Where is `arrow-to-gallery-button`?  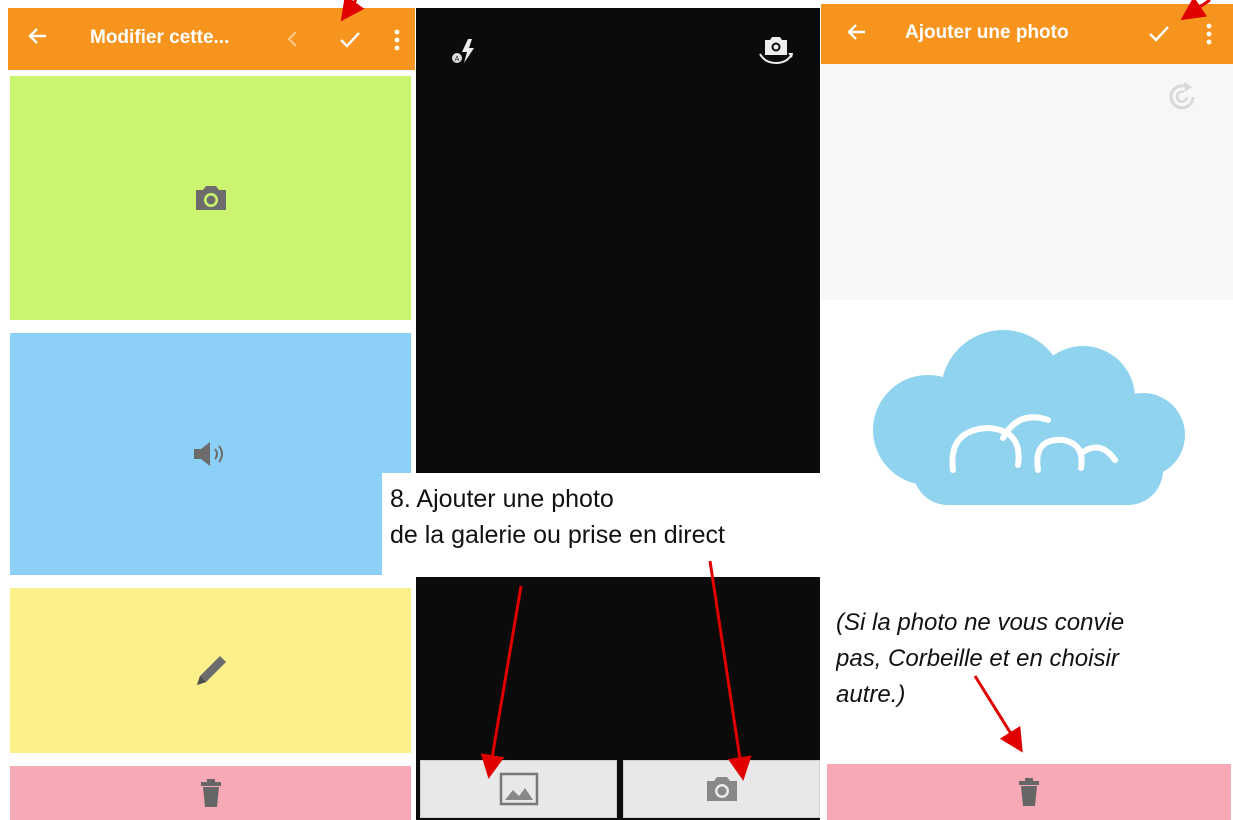
arrow-to-gallery-button is located at coordinates (501, 682).